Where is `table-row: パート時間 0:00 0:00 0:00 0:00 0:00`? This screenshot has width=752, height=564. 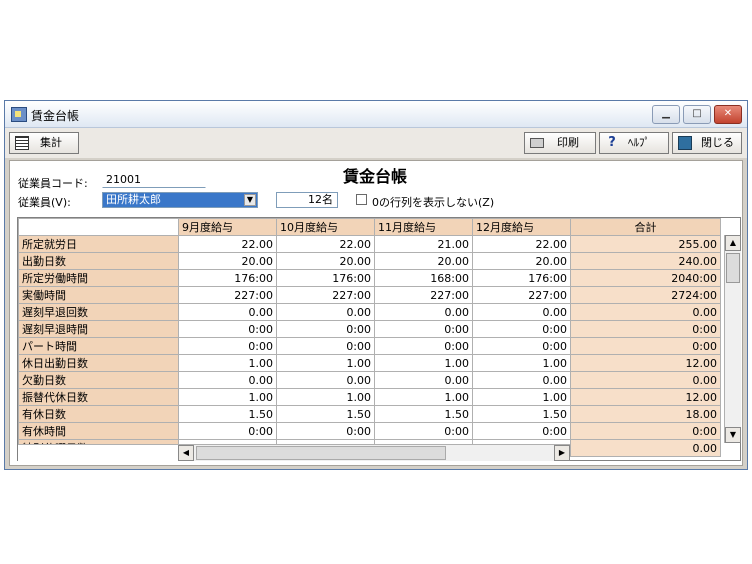
table-row: パート時間 0:00 0:00 0:00 0:00 0:00 is located at coordinates (369, 346).